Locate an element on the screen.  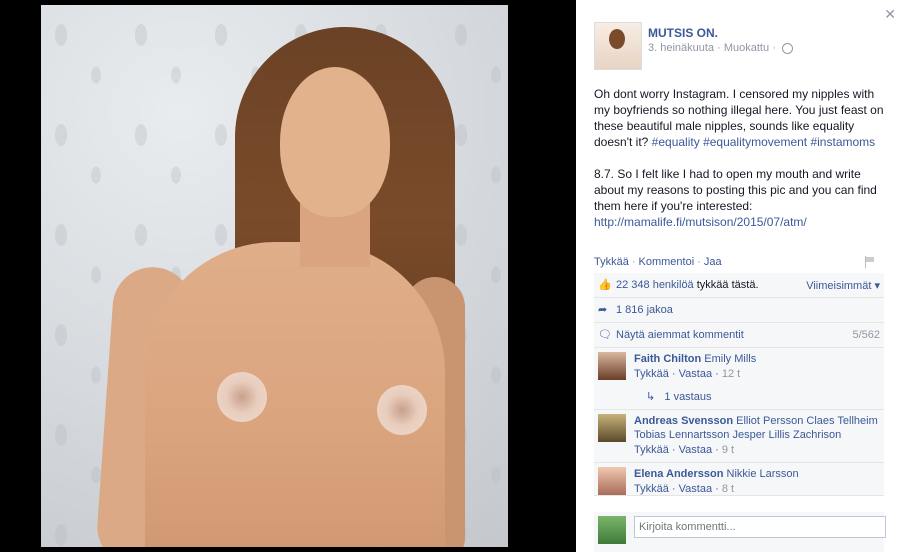
comment-time: 8 t is located at coordinates (728, 489).